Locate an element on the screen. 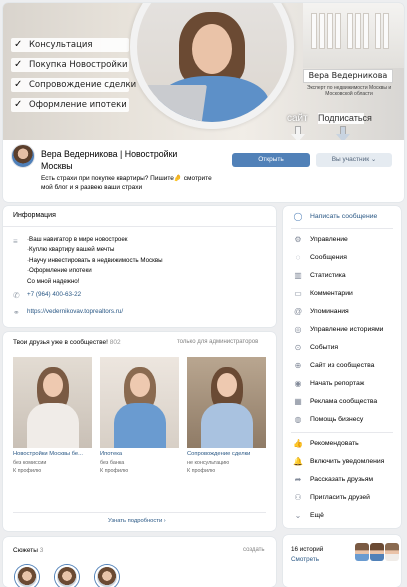 The image size is (407, 587). sidebar-item-label: Написать сообщение is located at coordinates (344, 216).